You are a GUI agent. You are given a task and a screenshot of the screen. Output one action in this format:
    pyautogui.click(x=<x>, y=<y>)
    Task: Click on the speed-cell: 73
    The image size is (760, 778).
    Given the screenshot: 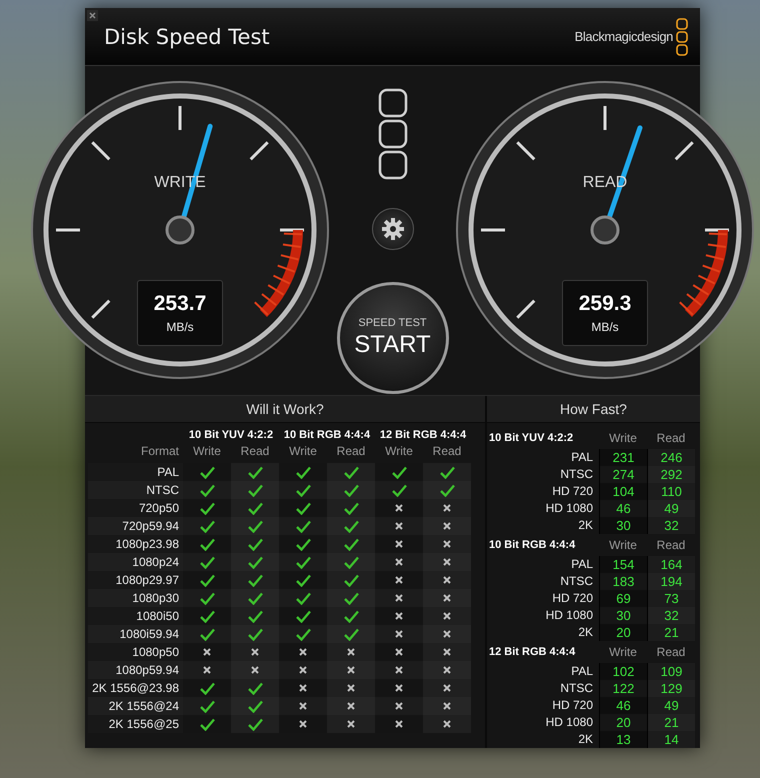 What is the action you would take?
    pyautogui.click(x=671, y=598)
    